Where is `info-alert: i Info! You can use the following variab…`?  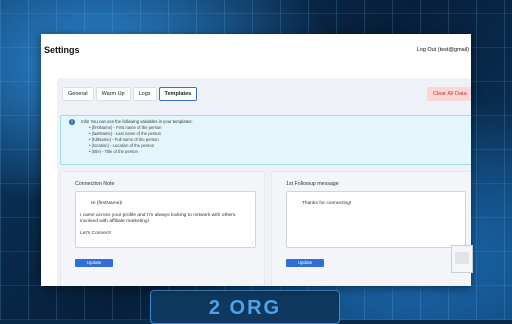
info-alert: i Info! You can use the following variab… is located at coordinates (265, 140).